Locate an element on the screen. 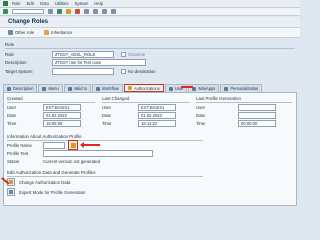 Image resolution: width=320 pixels, height=240 pixels. inheritance-icon is located at coordinates (47, 32).